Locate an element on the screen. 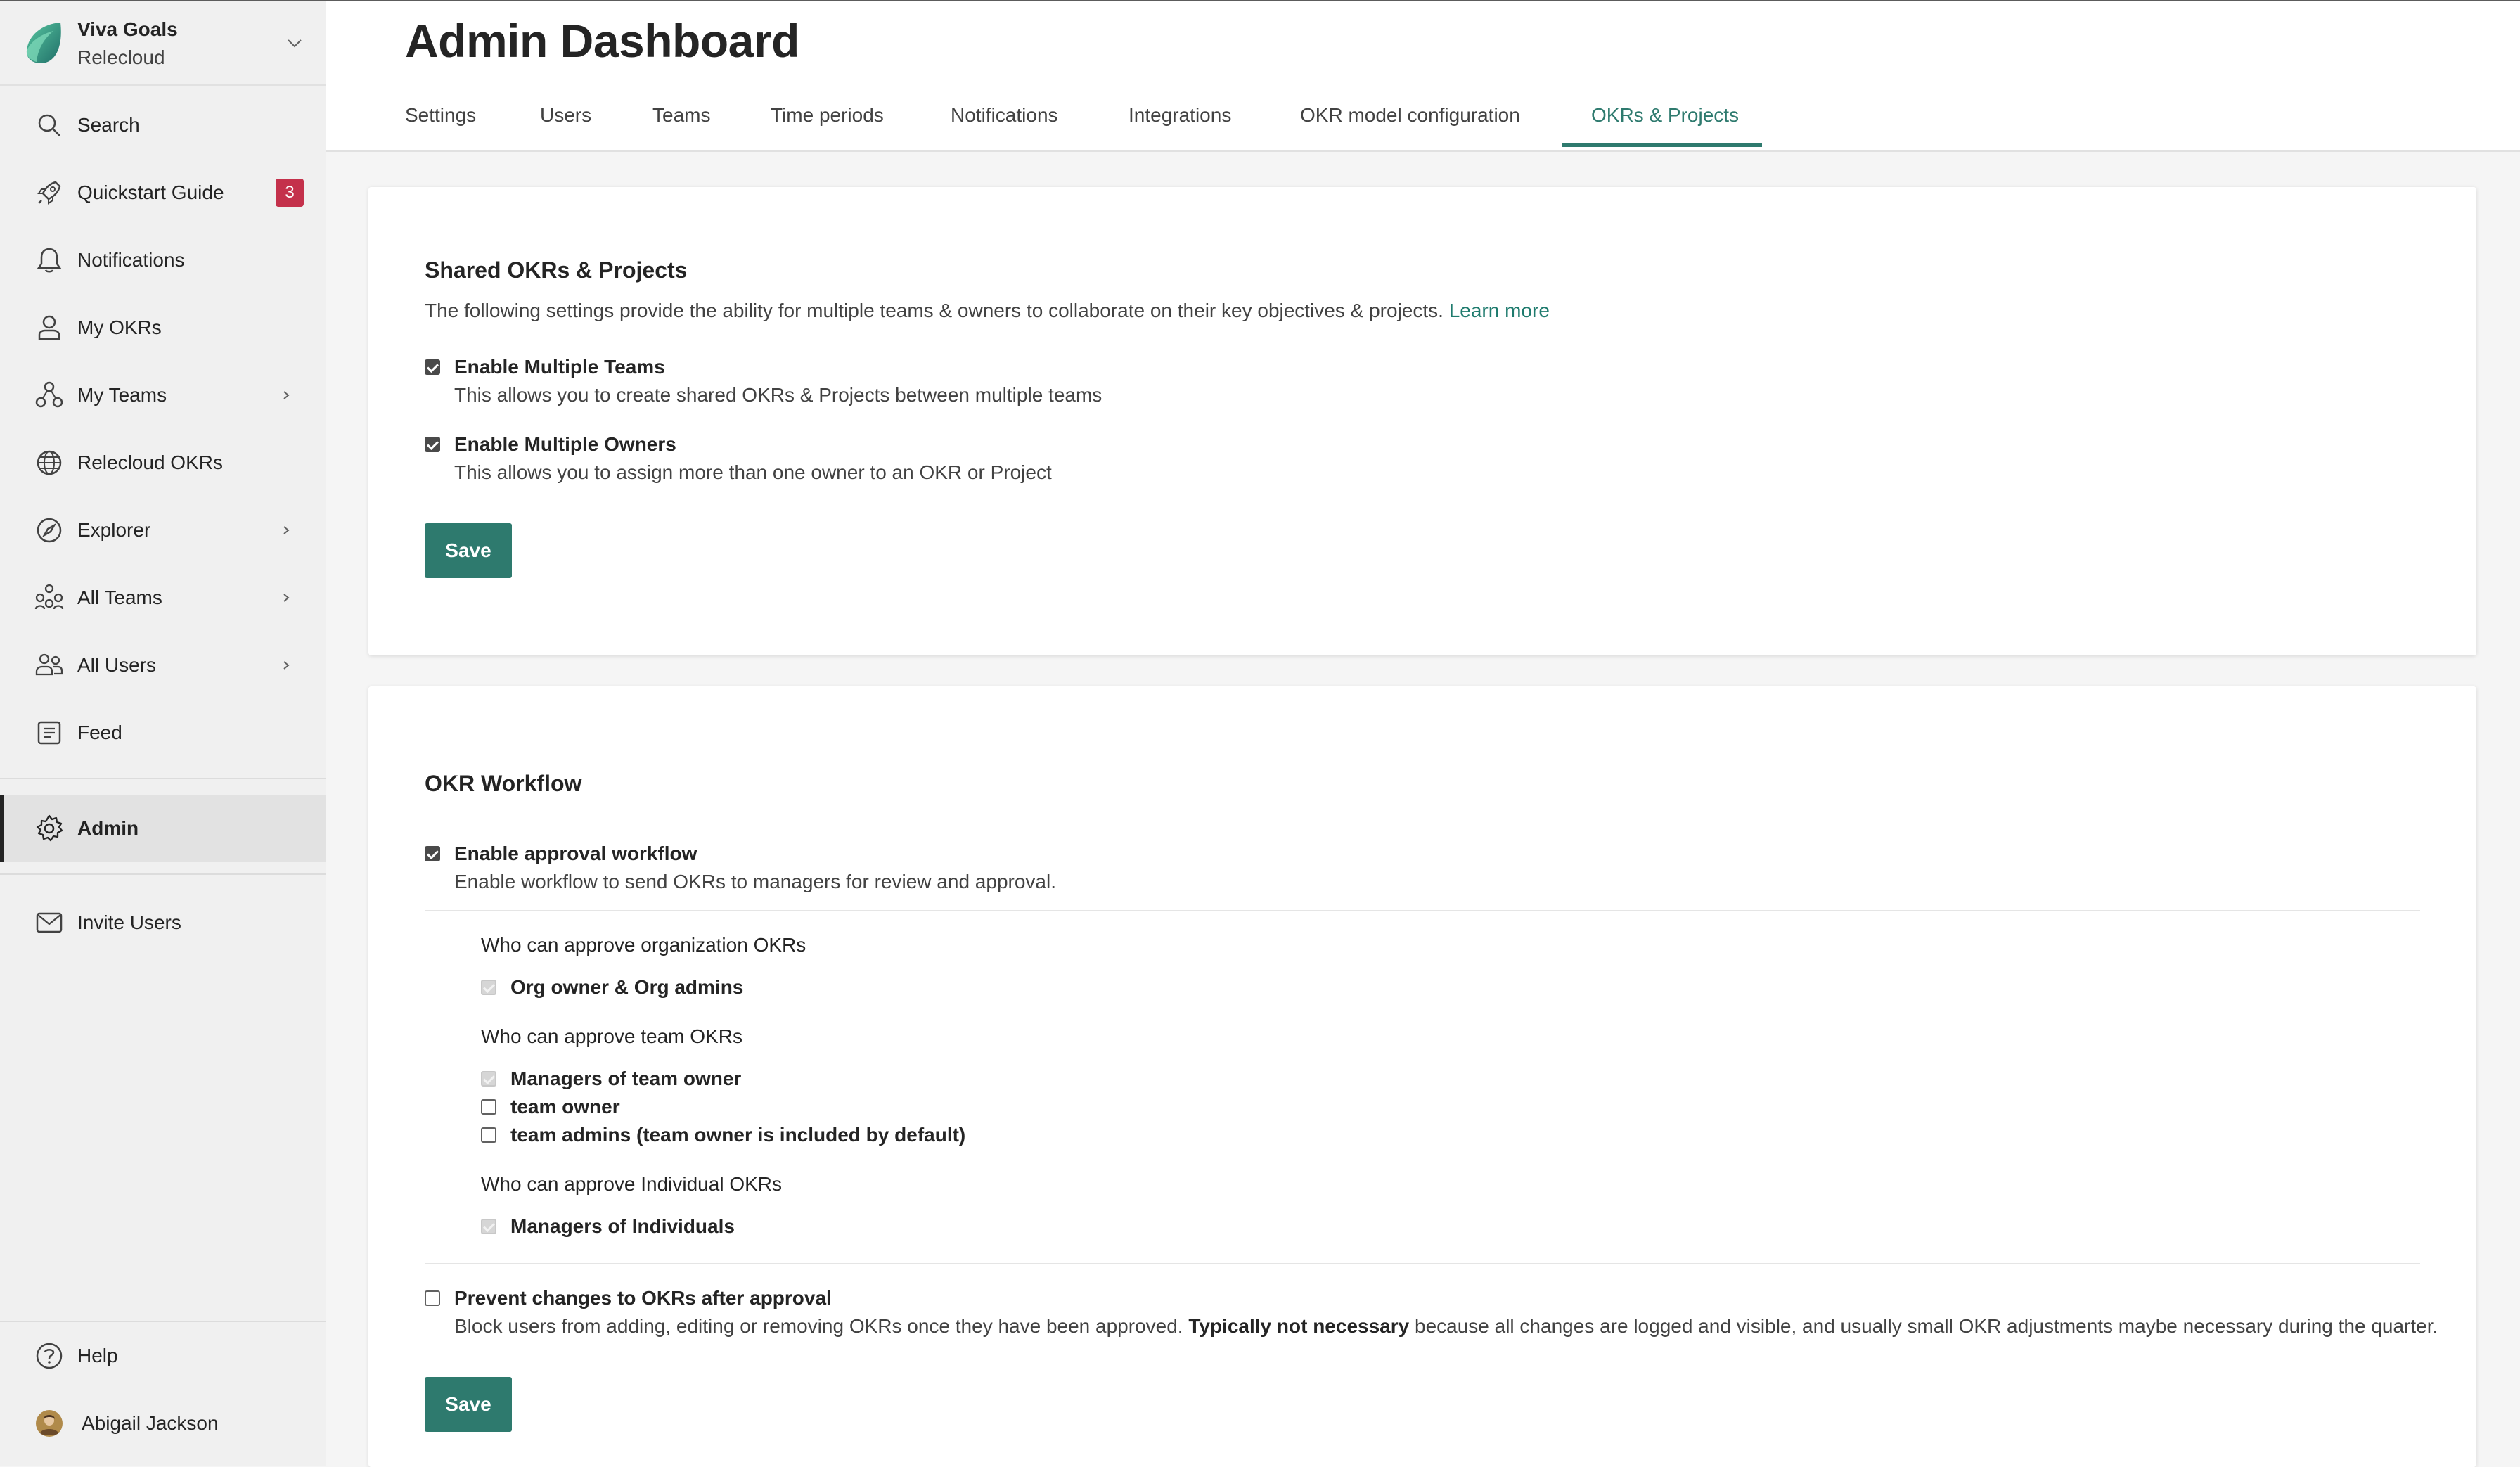  team-owner-label: team owner is located at coordinates (565, 1107).